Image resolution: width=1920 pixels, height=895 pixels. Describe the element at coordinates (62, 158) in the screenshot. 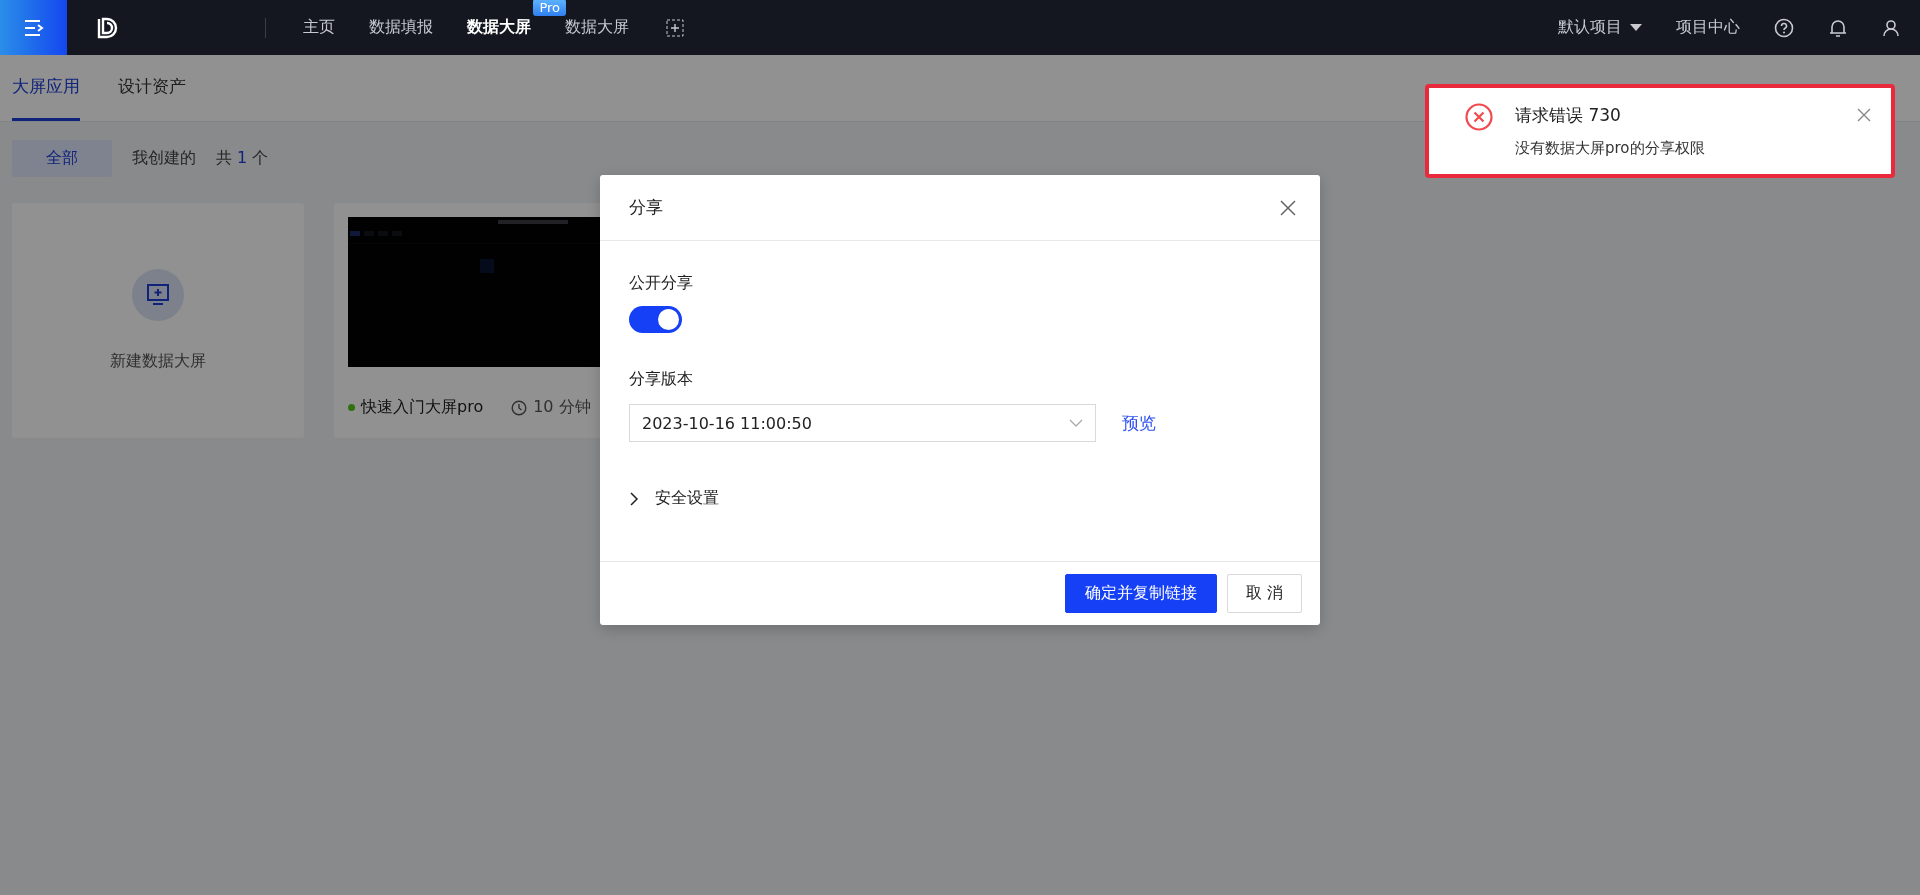

I see `filter-tab: 全部` at that location.